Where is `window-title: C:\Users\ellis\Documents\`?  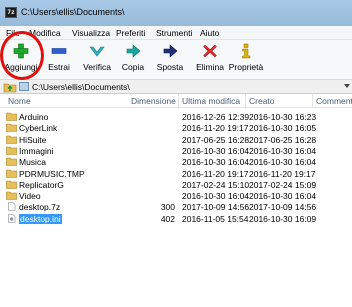 window-title: C:\Users\ellis\Documents\ is located at coordinates (73, 12).